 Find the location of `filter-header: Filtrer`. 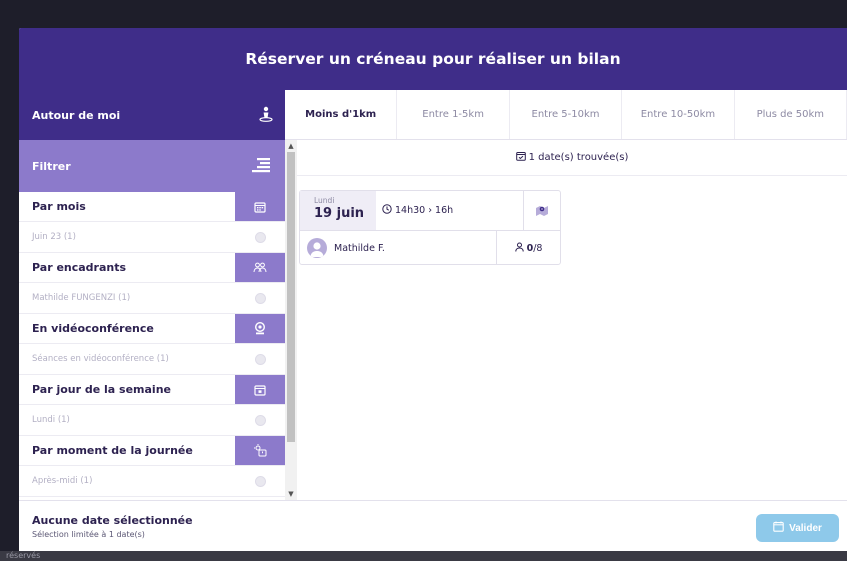

filter-header: Filtrer is located at coordinates (152, 166).